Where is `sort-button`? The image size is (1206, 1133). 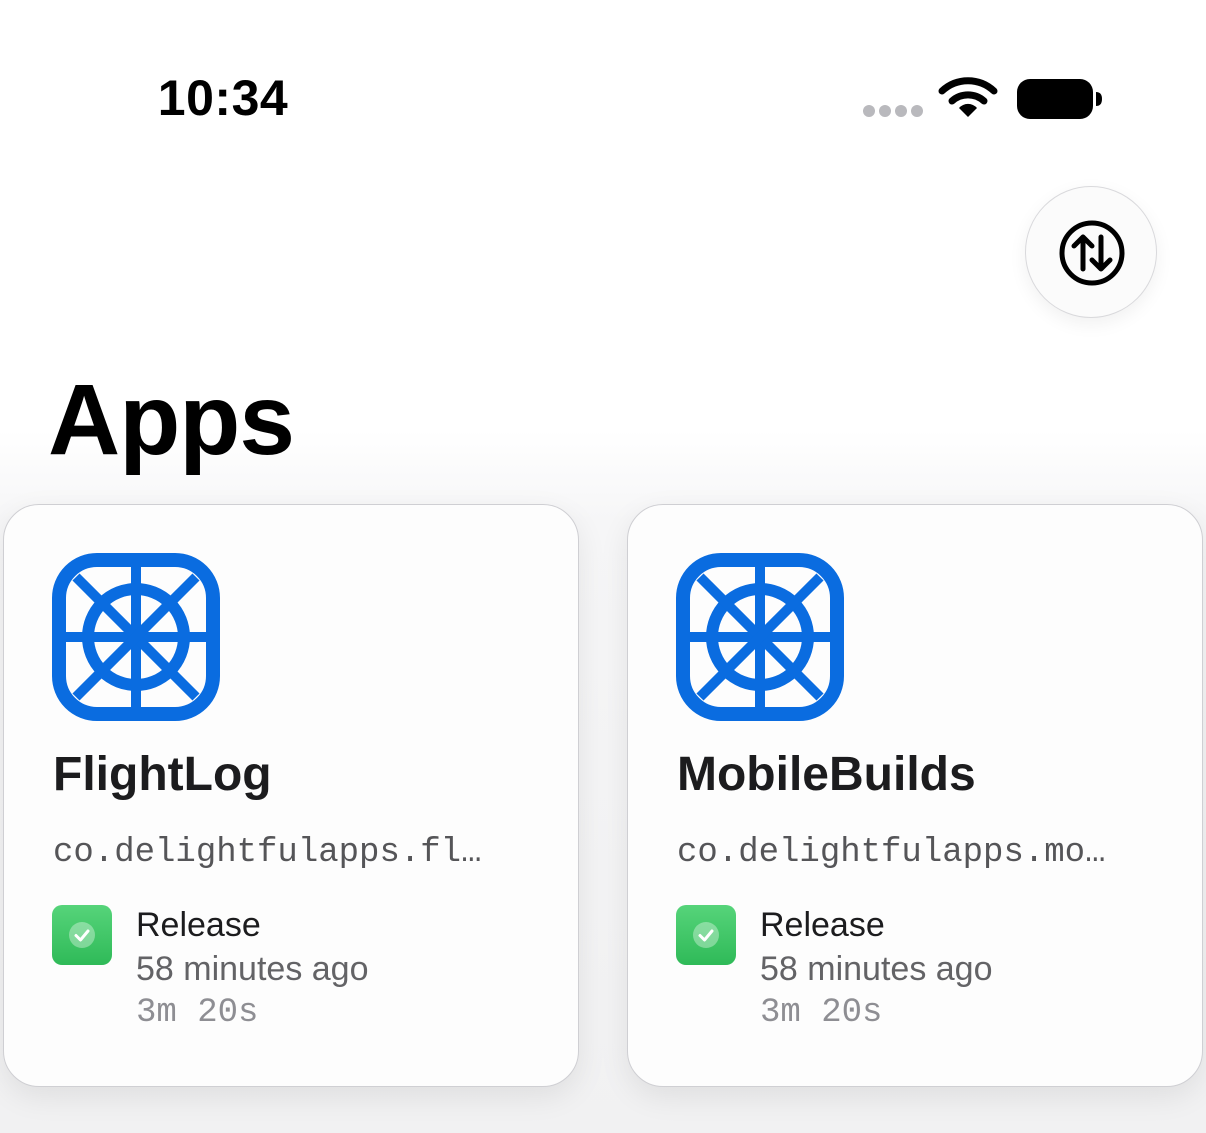
sort-button is located at coordinates (1091, 252).